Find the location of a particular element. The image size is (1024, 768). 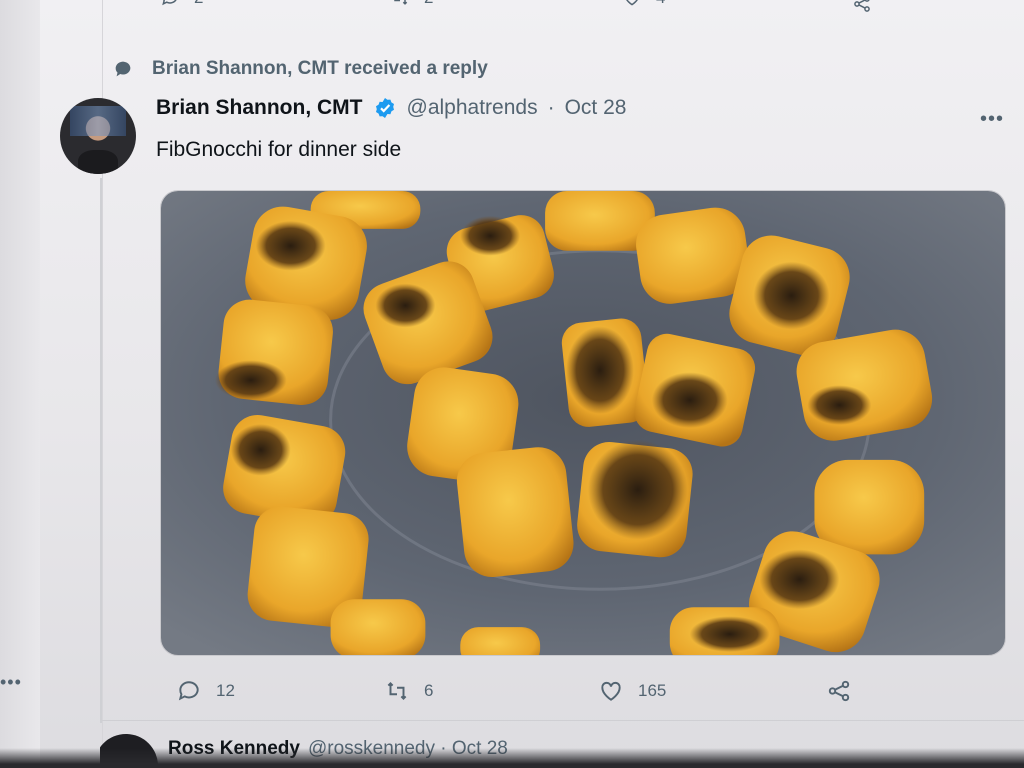

previous-like-button: 4 is located at coordinates (643, 4).